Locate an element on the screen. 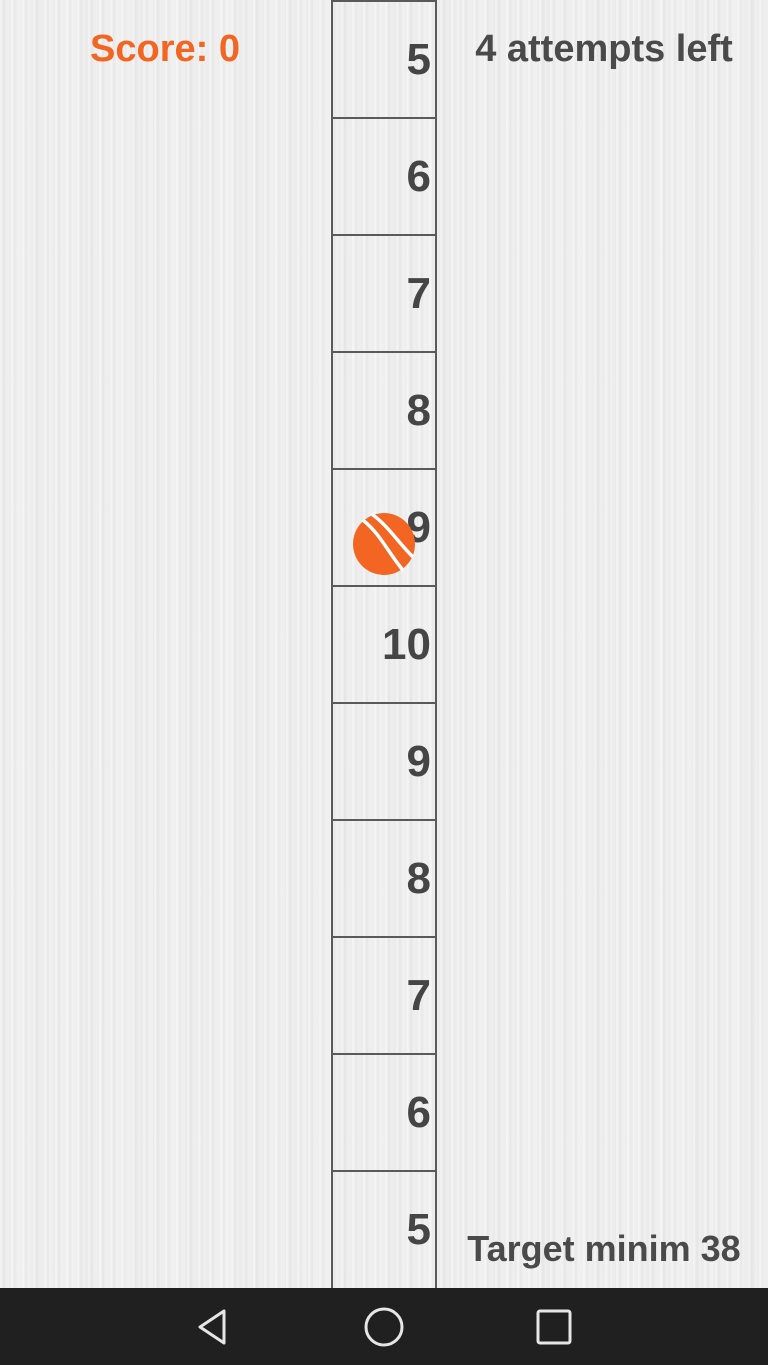  home-circle-icon is located at coordinates (384, 1326).